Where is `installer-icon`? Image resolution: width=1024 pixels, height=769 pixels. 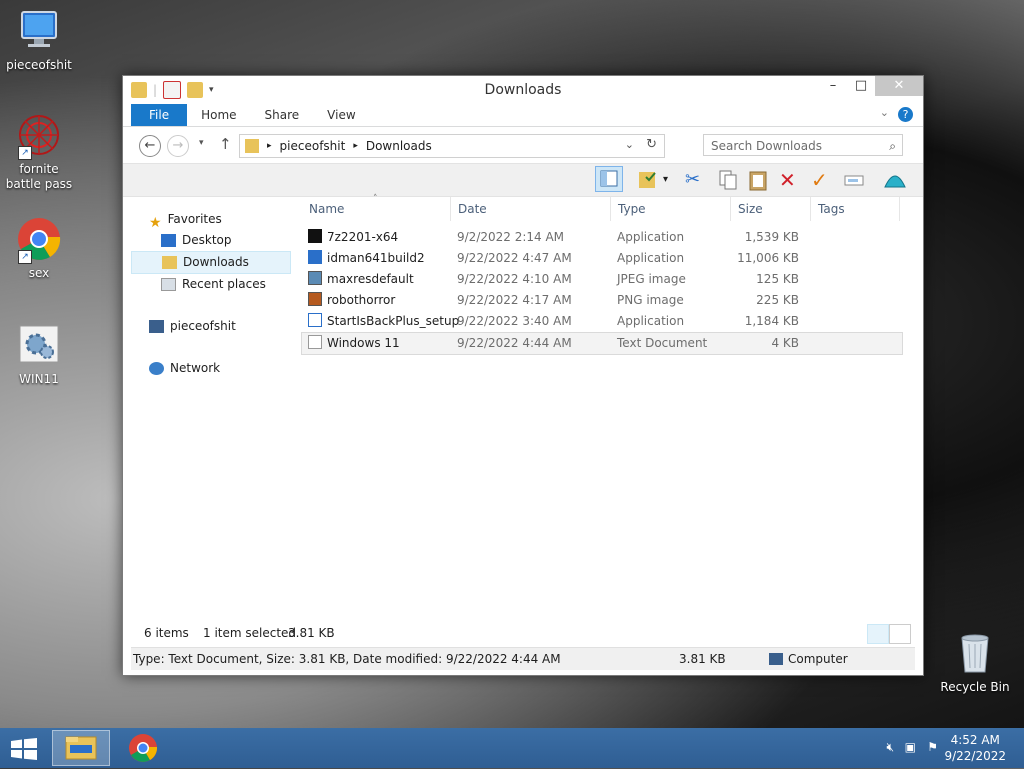 installer-icon is located at coordinates (315, 320).